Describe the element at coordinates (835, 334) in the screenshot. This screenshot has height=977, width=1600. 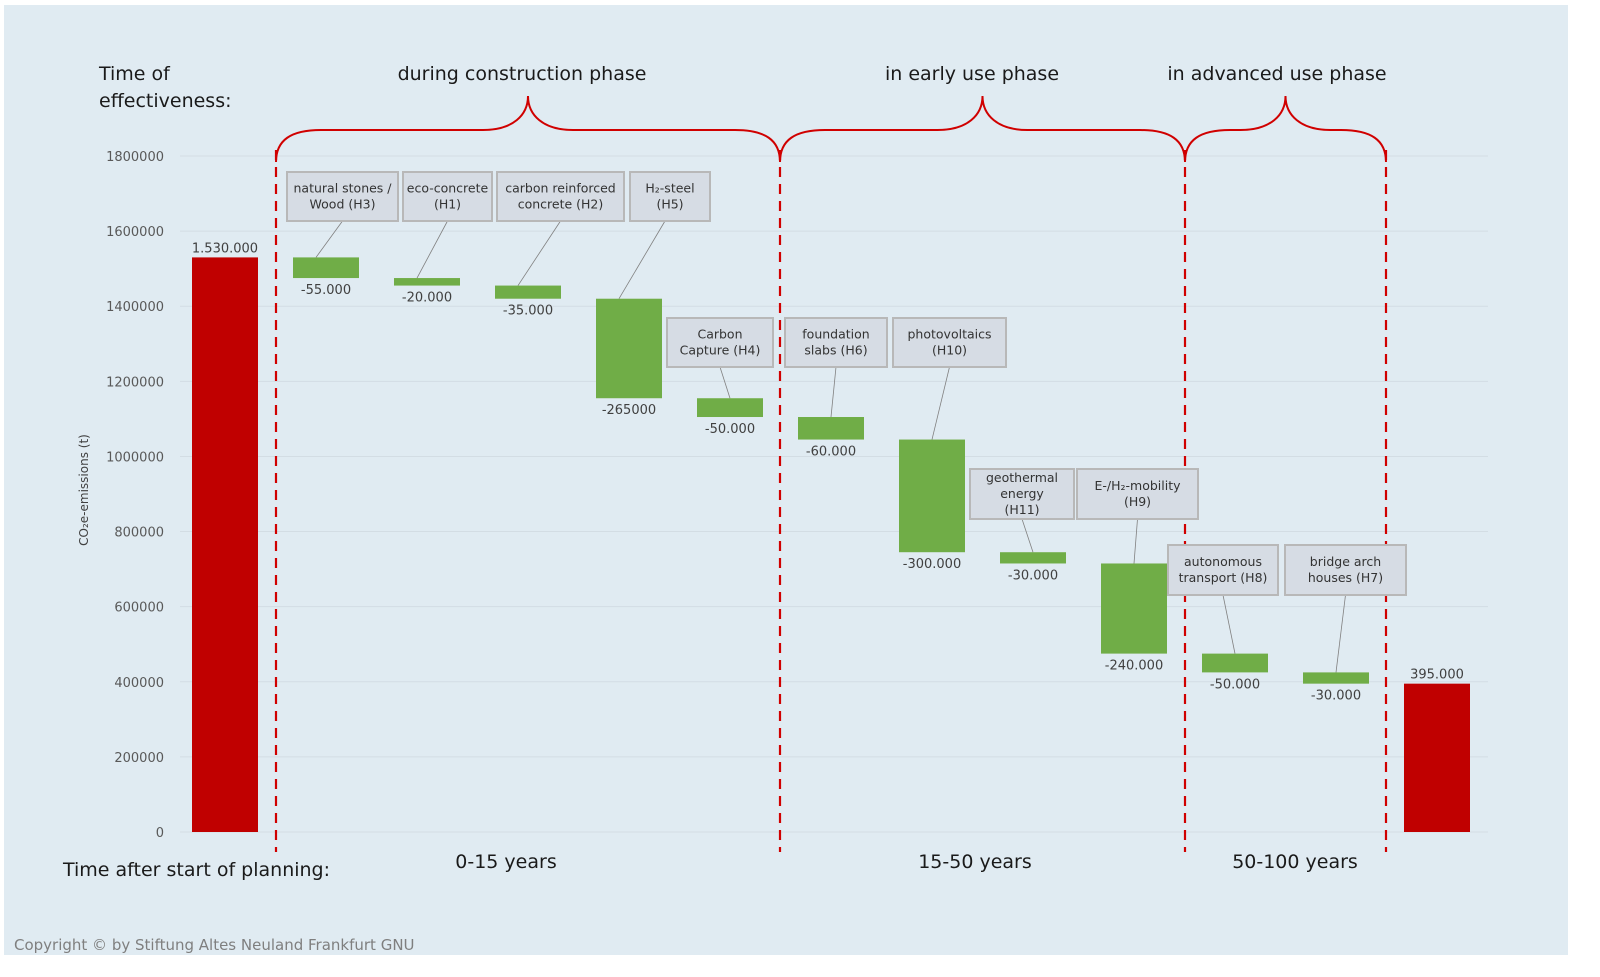
I see `measure-label-text: foundation` at that location.